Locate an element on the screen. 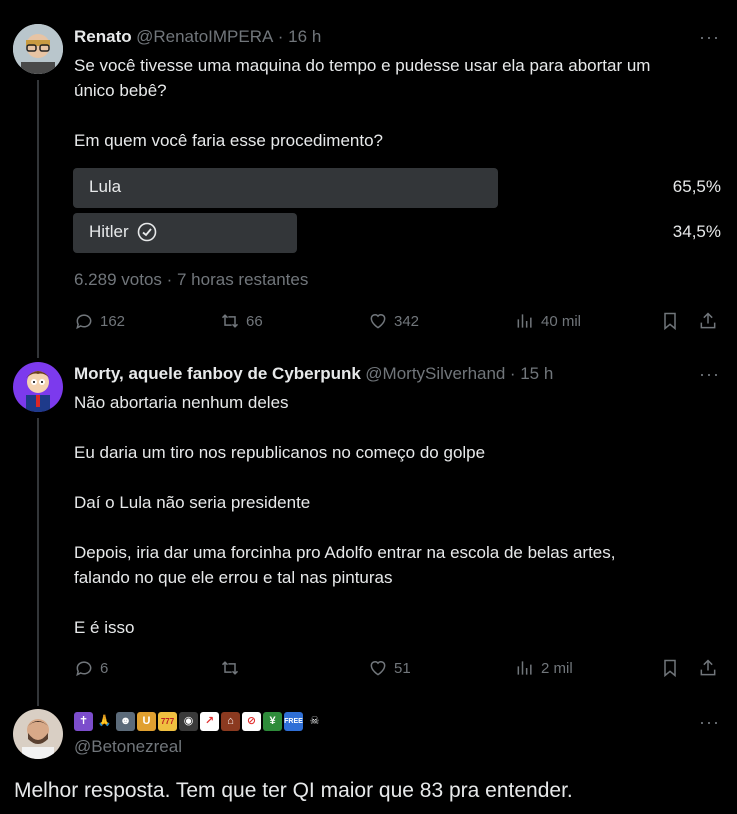  tweet1-text-line2: único bebê? is located at coordinates (120, 90).